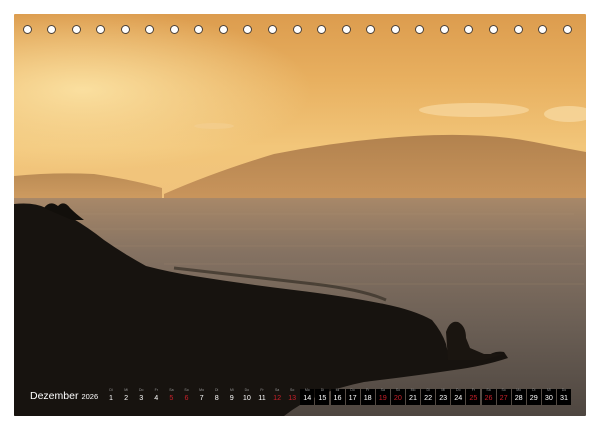 The width and height of the screenshot is (600, 431). What do you see at coordinates (217, 396) in the screenshot?
I see `calendar-day: Di 8` at bounding box center [217, 396].